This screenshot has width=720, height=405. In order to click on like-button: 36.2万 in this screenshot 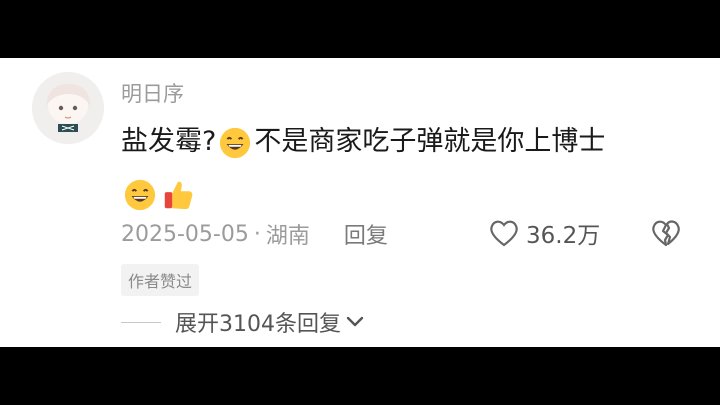, I will do `click(544, 233)`.